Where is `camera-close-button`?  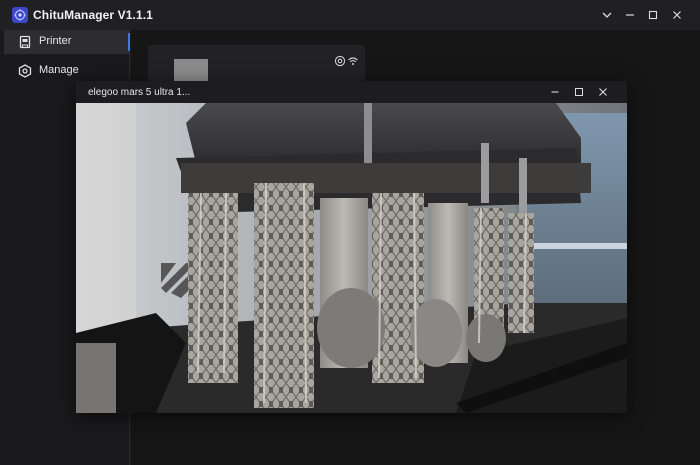
camera-close-button is located at coordinates (603, 92).